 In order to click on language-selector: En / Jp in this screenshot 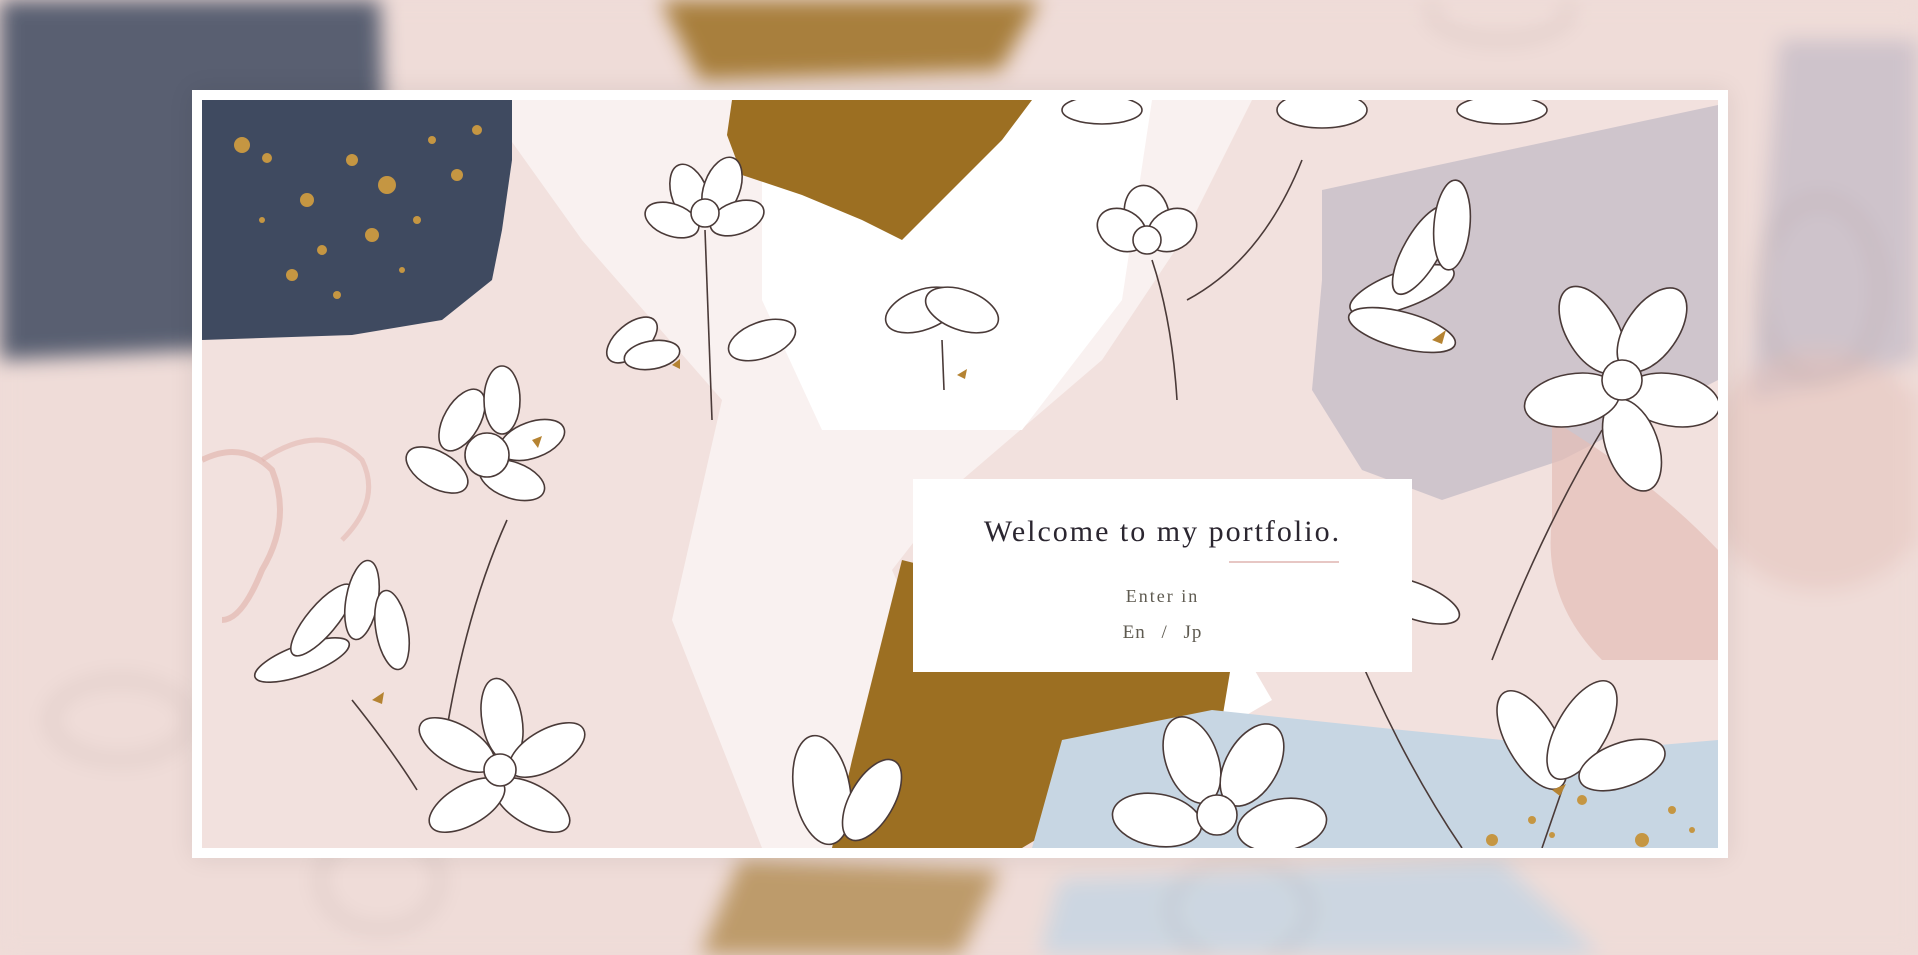, I will do `click(1162, 633)`.